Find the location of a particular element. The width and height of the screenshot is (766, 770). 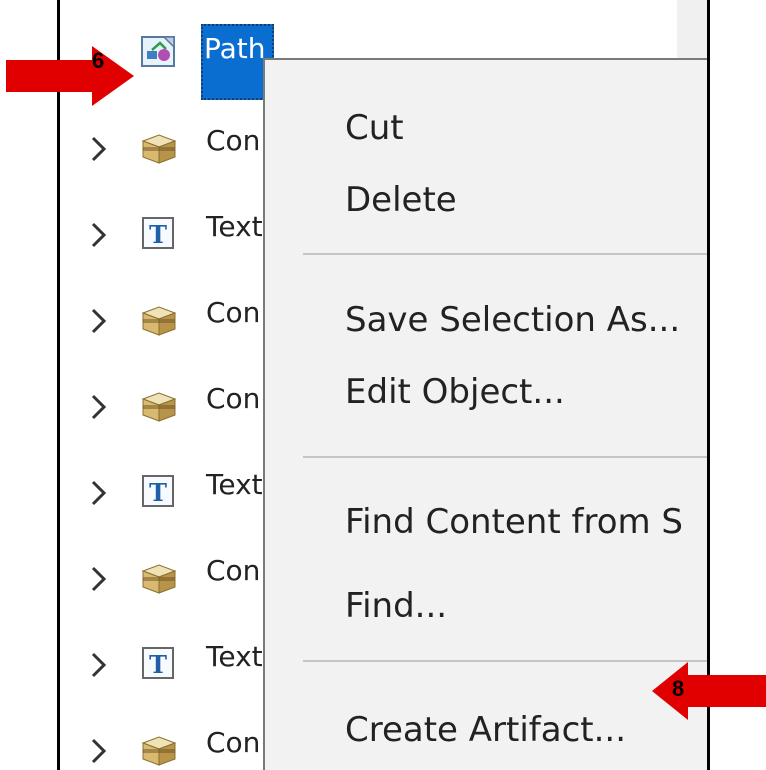

callout-arrow-right-icon is located at coordinates (70, 76).